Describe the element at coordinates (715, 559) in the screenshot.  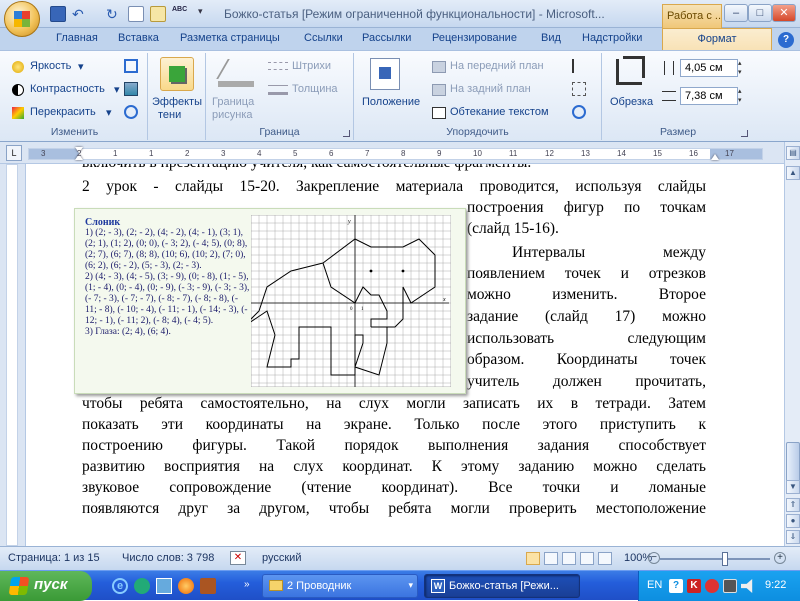
I see `zoom-slider` at that location.